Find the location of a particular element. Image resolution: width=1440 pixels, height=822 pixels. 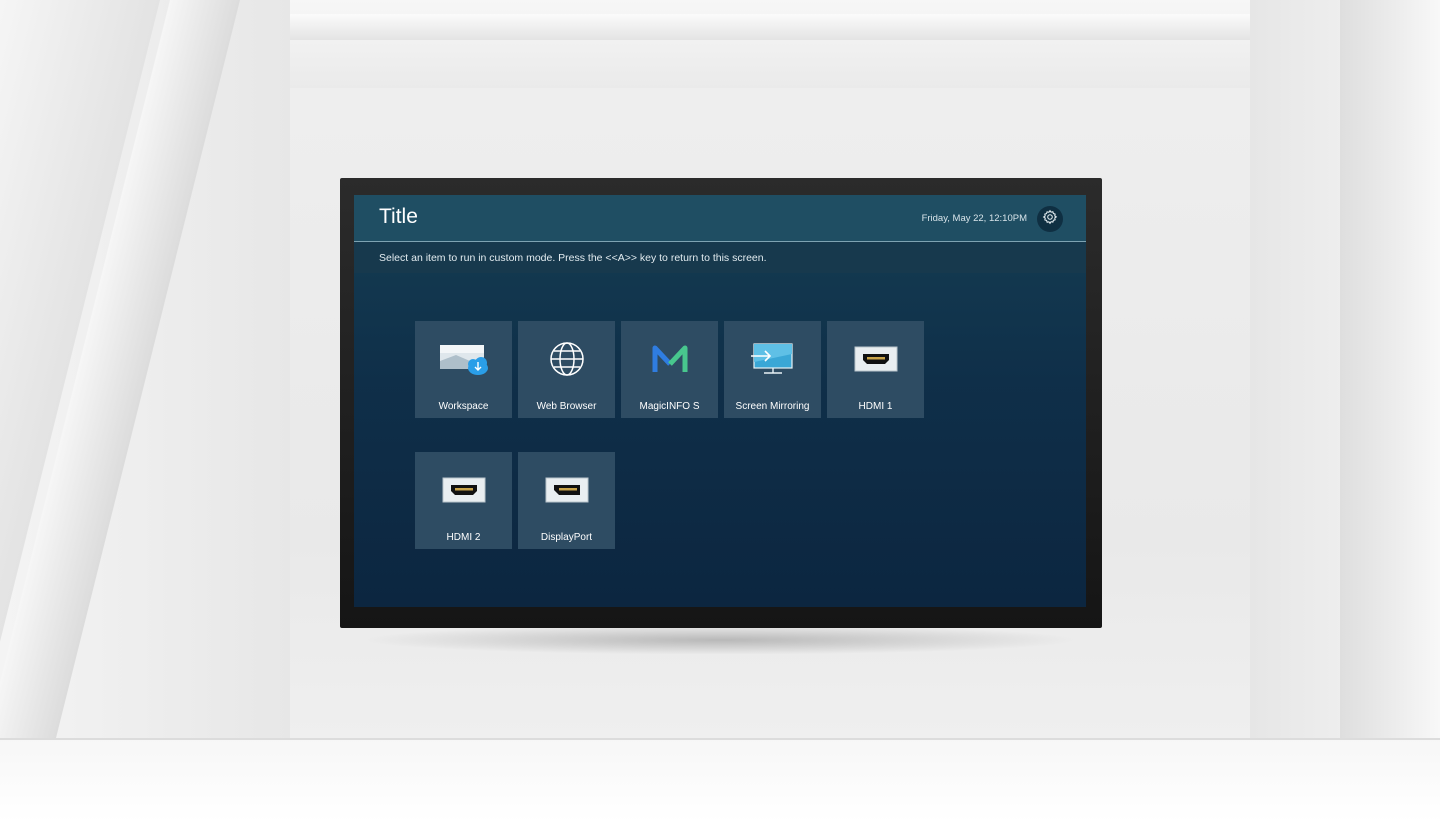

tile-hdmi-2: HDMI 2 is located at coordinates (463, 500).